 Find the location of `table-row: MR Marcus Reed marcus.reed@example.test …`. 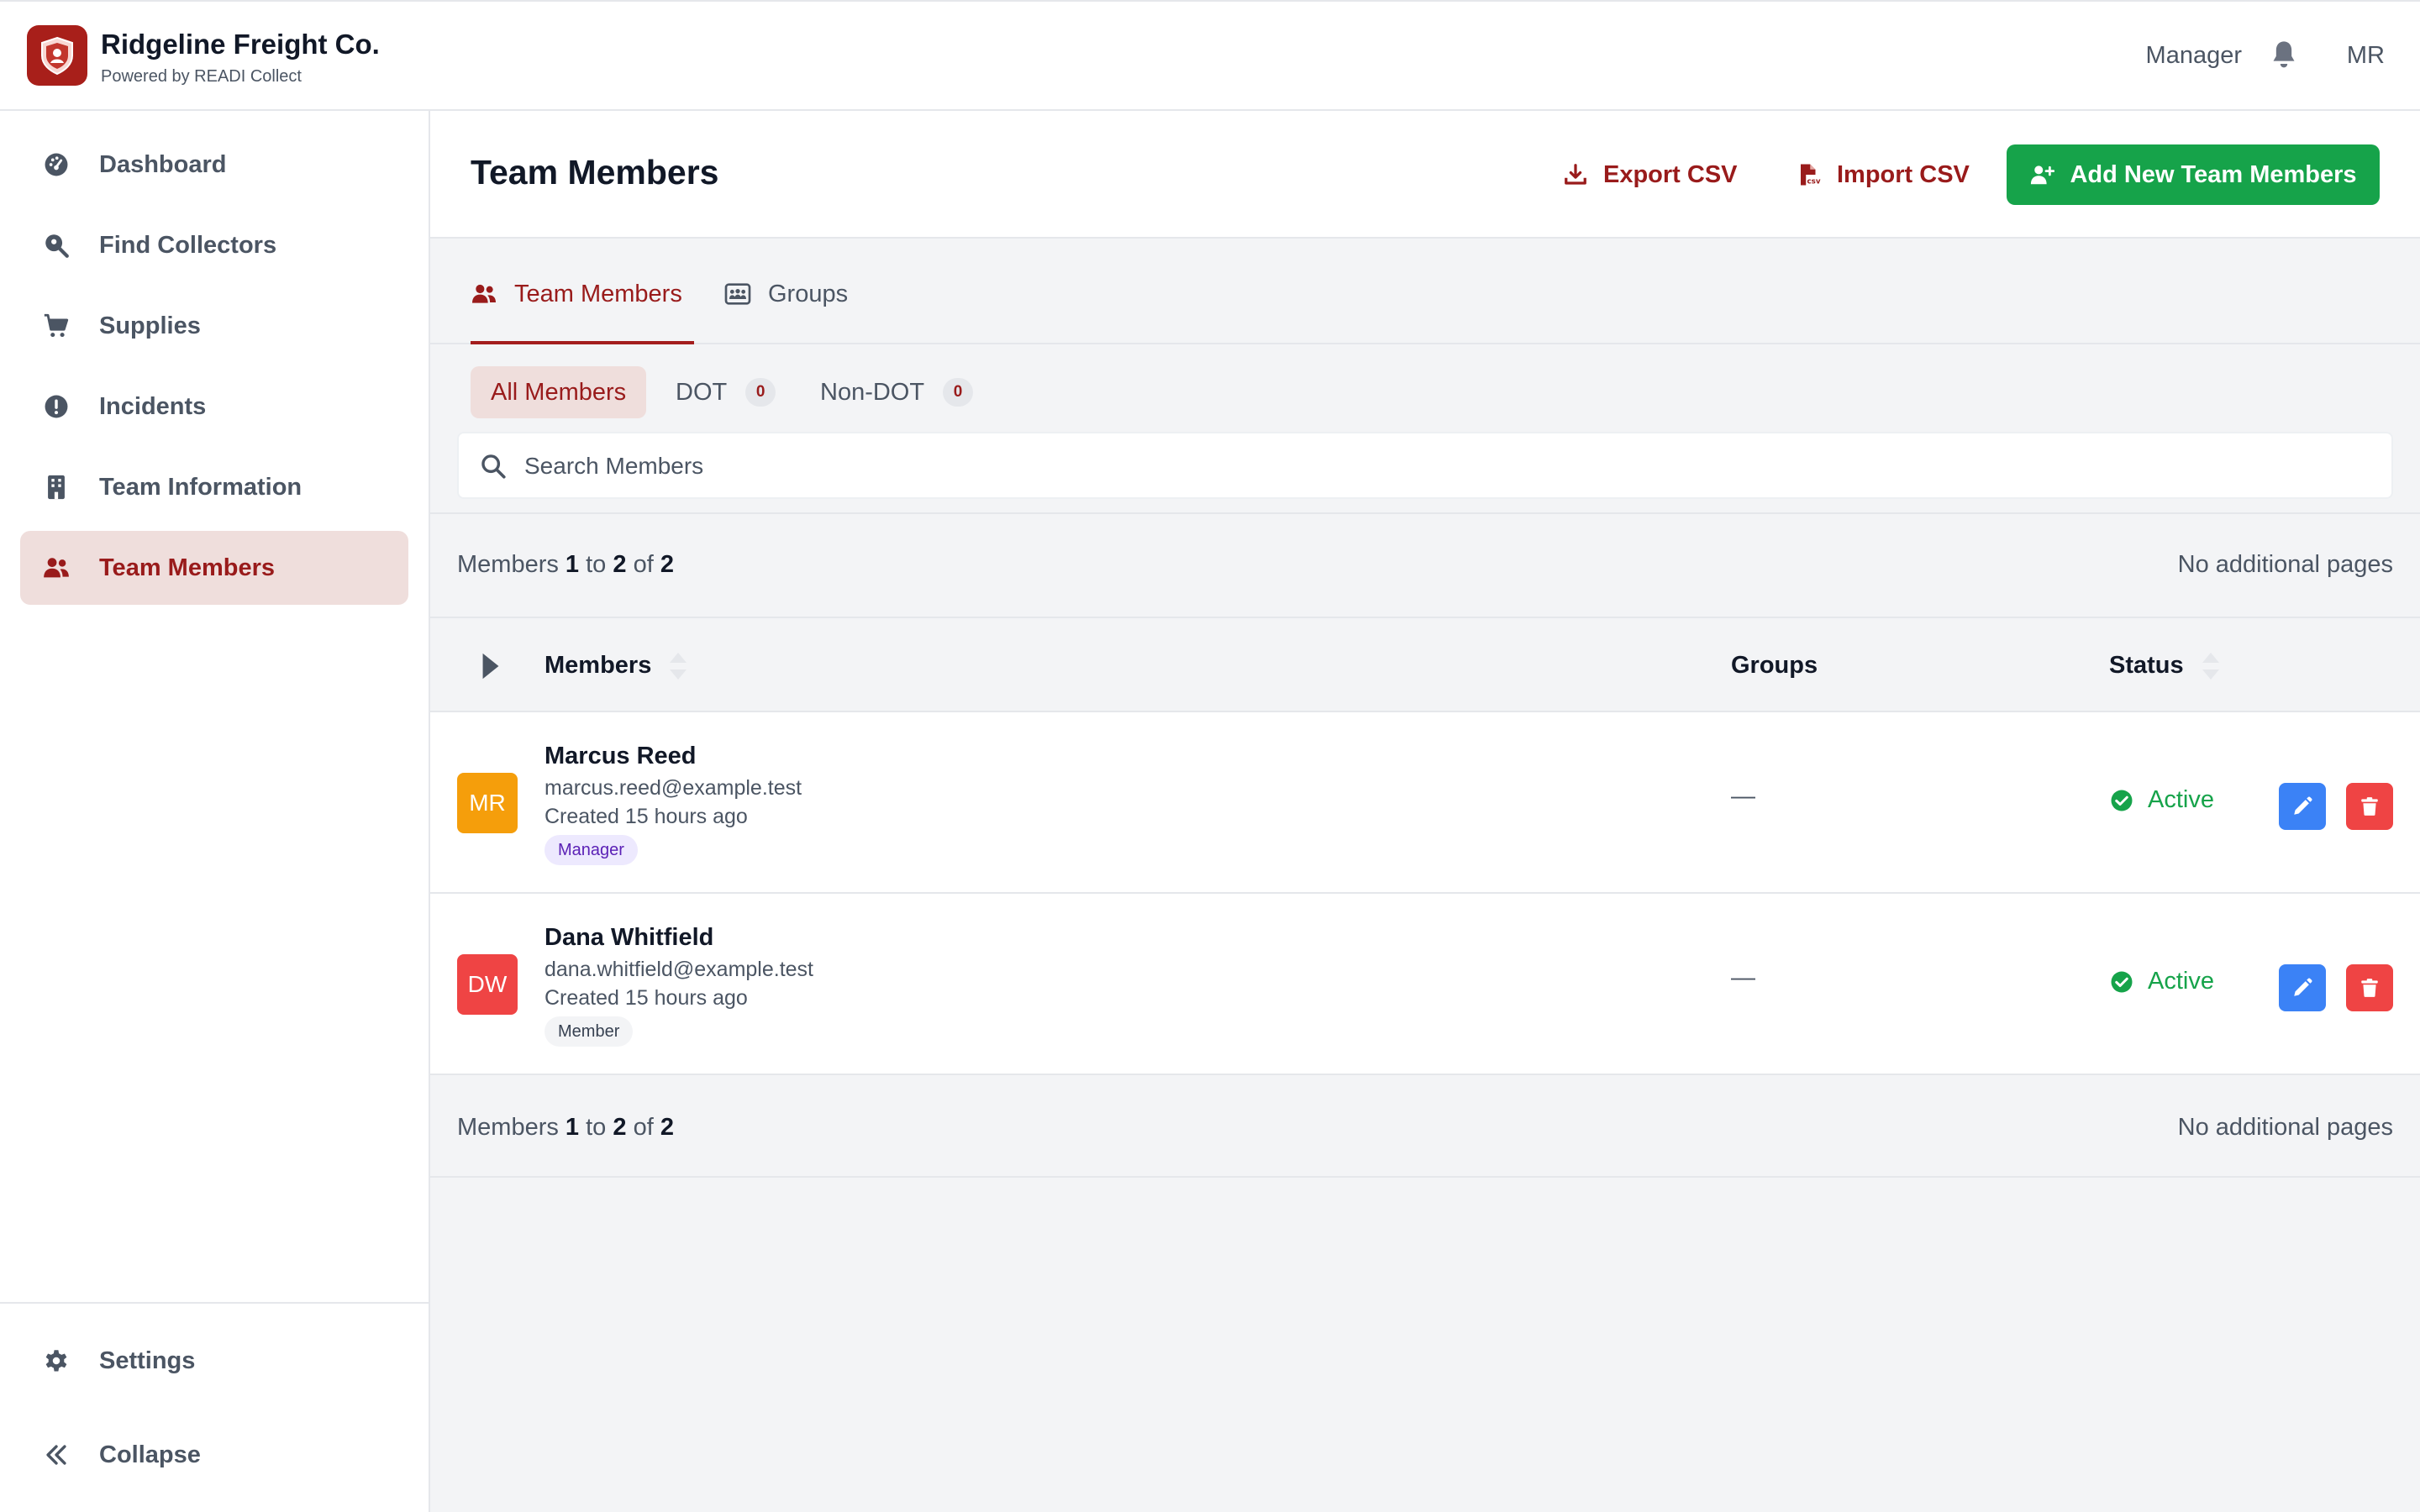

table-row: MR Marcus Reed marcus.reed@example.test … is located at coordinates (1425, 803).